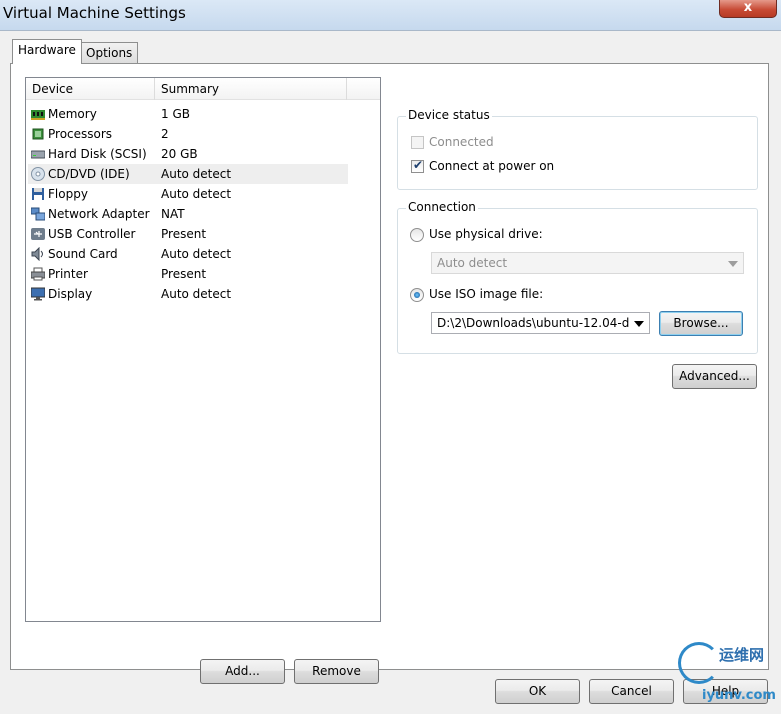 The width and height of the screenshot is (781, 714). Describe the element at coordinates (699, 663) in the screenshot. I see `watermark-ring-icon` at that location.